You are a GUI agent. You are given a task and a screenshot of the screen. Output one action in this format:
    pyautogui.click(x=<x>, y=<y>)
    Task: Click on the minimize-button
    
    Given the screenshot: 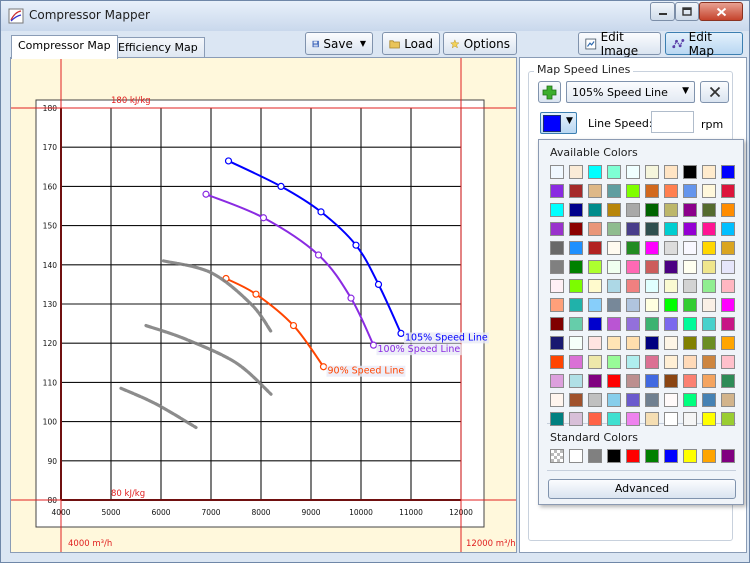 What is the action you would take?
    pyautogui.click(x=662, y=11)
    